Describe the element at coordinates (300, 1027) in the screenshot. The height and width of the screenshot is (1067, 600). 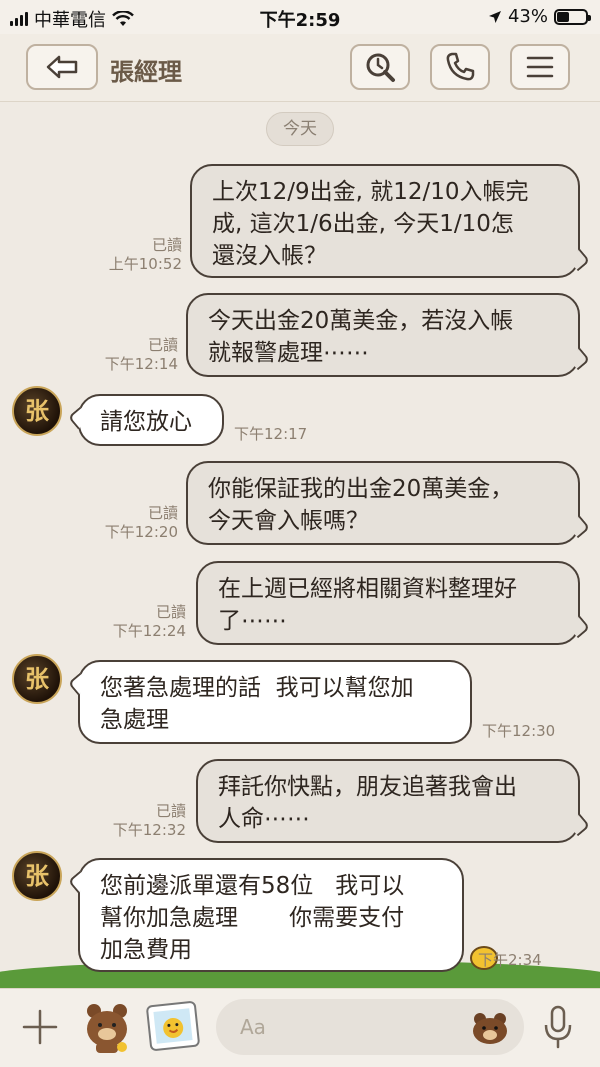
I see `input-bar: Aa` at that location.